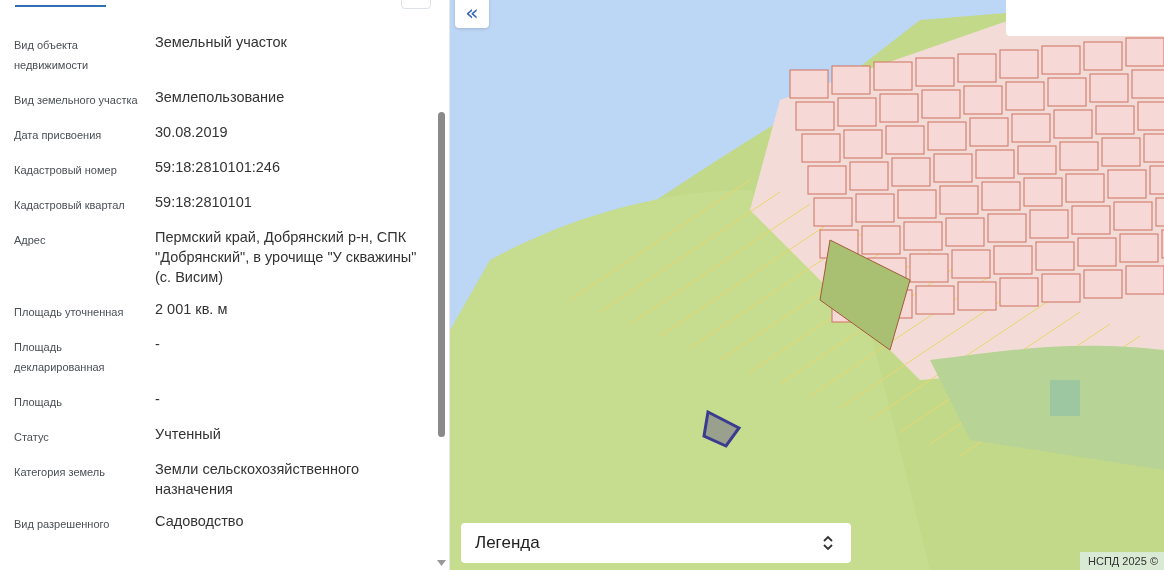 This screenshot has width=1164, height=570. Describe the element at coordinates (286, 257) in the screenshot. I see `field-value: Пермский край, Добрянский р-н, СПК "Добрянский", в урочище "У скважины" (с. Висим)` at that location.